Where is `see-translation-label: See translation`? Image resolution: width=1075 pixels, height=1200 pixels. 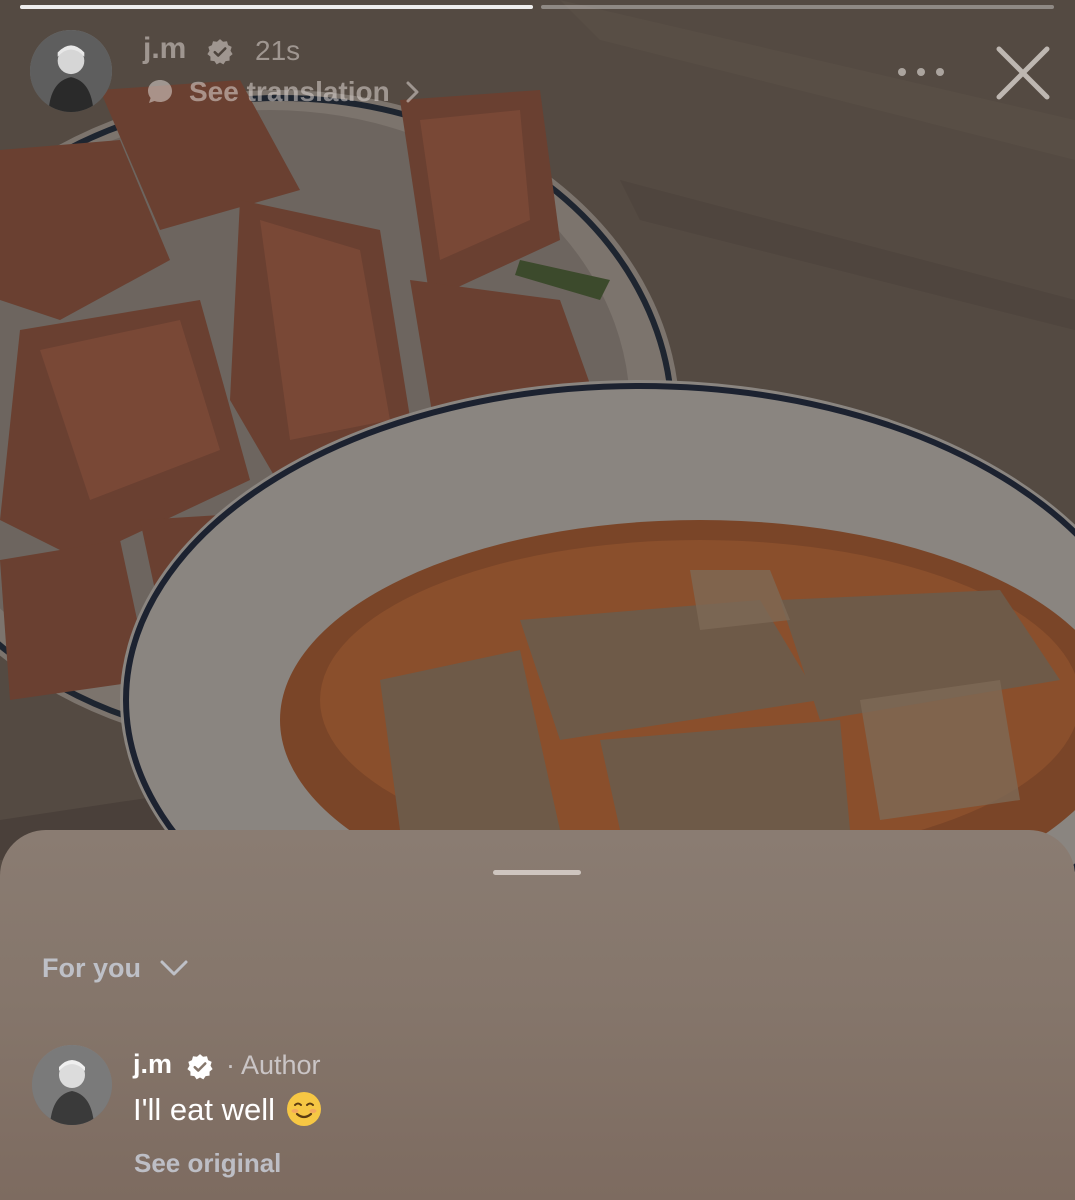
see-translation-label: See translation is located at coordinates (289, 91).